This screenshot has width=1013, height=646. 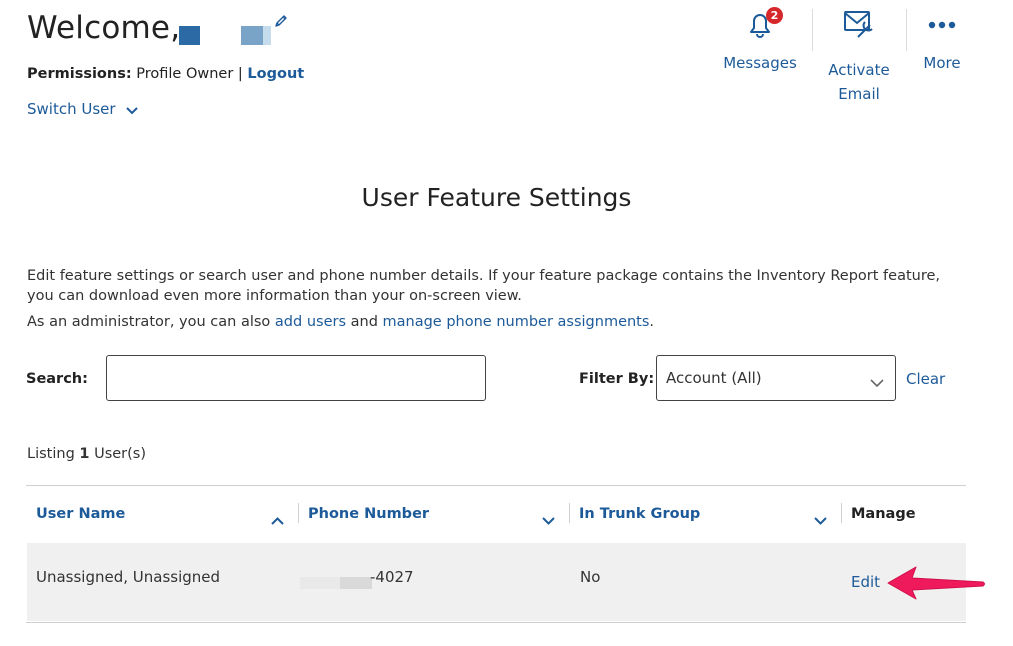 I want to click on edit-user-link: Edit, so click(x=865, y=582).